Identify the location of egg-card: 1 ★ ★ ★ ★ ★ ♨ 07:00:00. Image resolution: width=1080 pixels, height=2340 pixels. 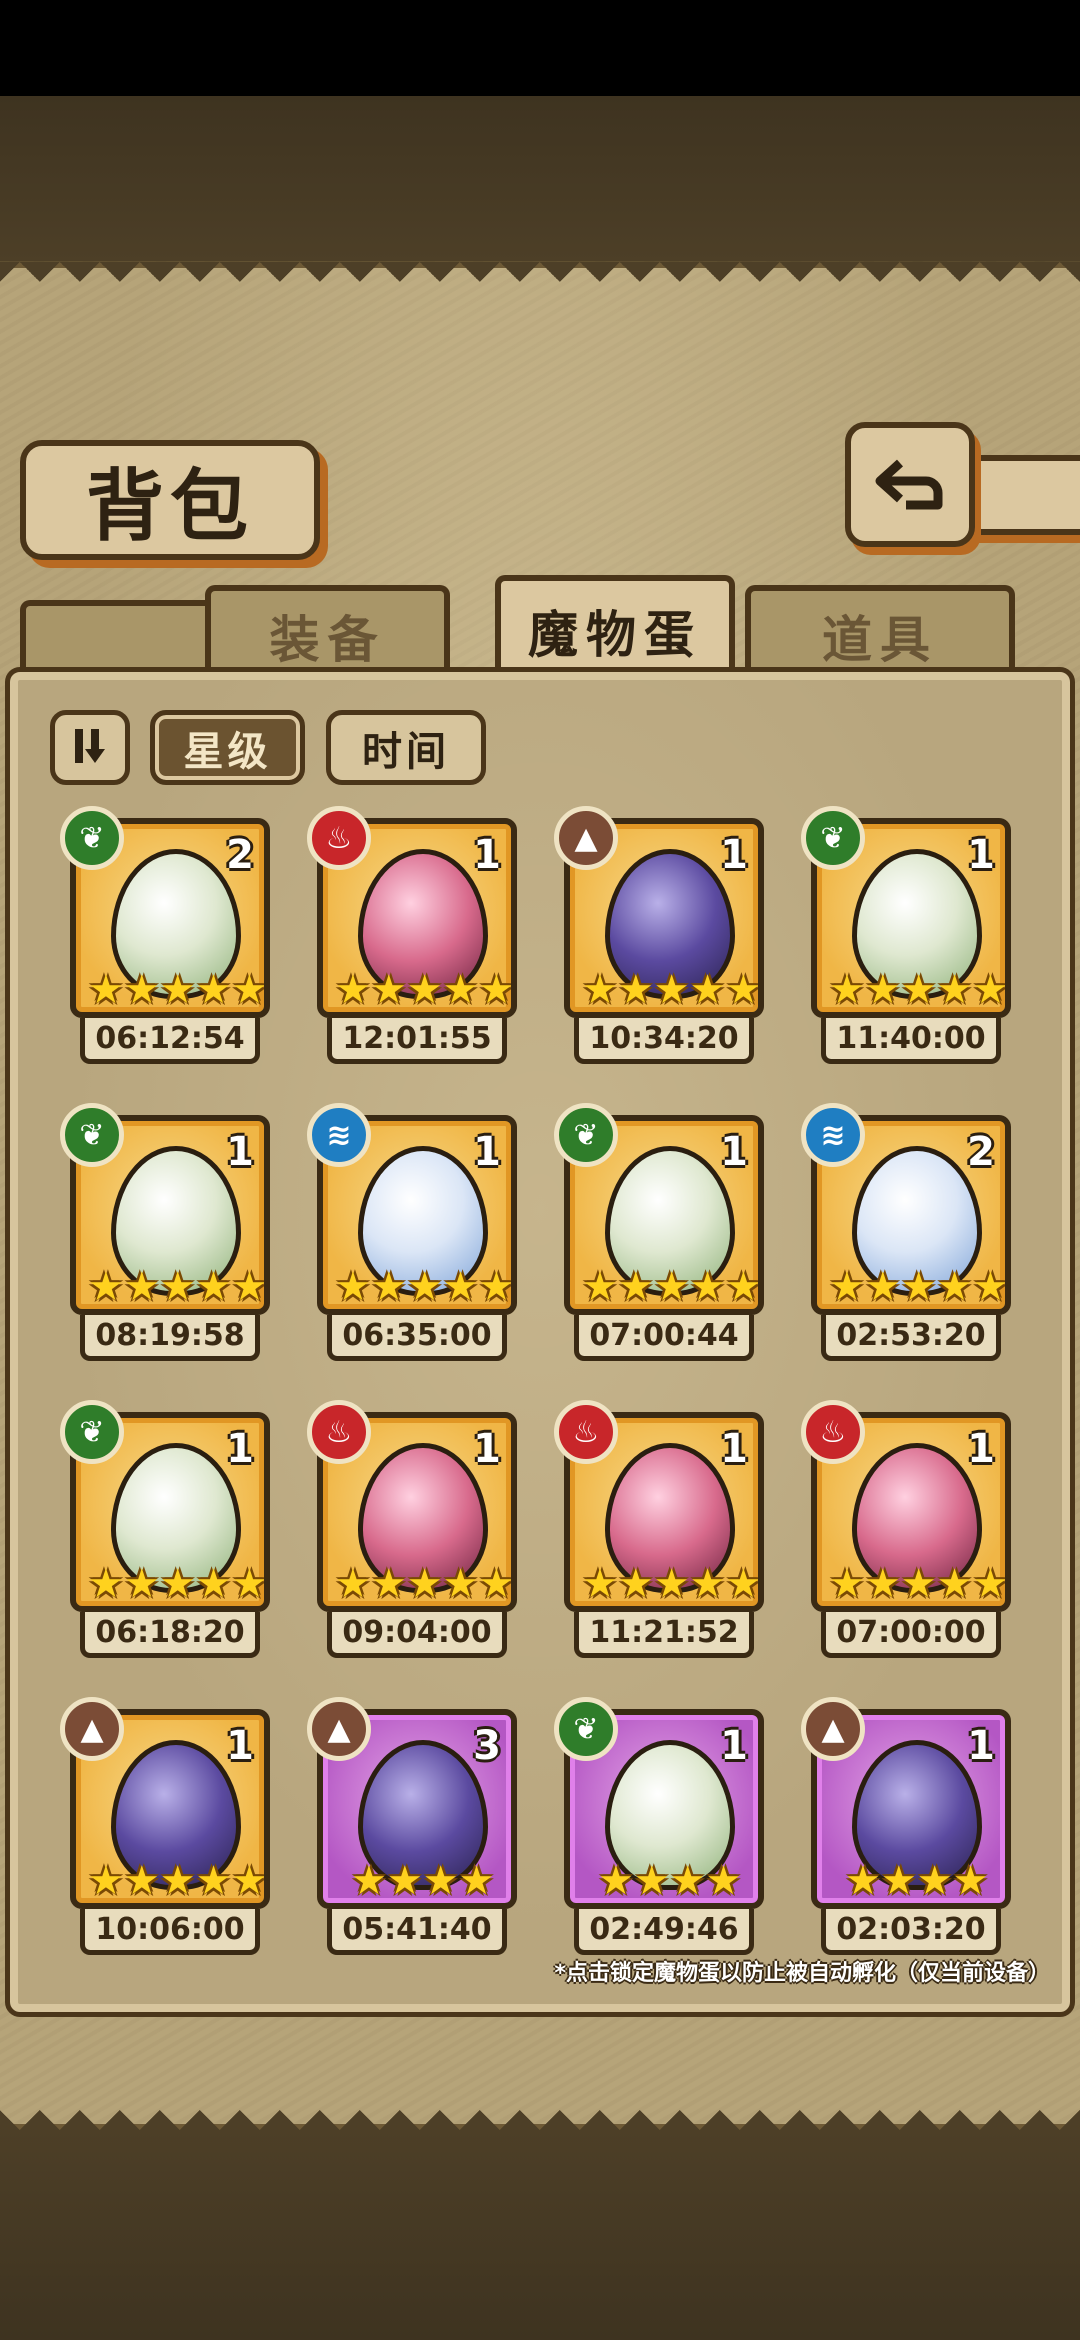
(911, 1531).